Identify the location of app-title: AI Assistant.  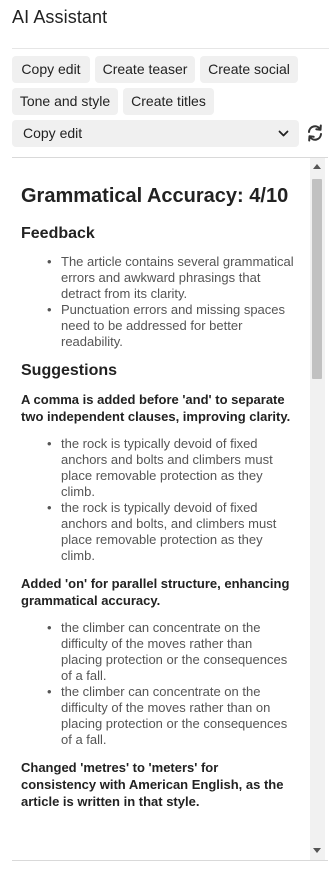
(60, 17).